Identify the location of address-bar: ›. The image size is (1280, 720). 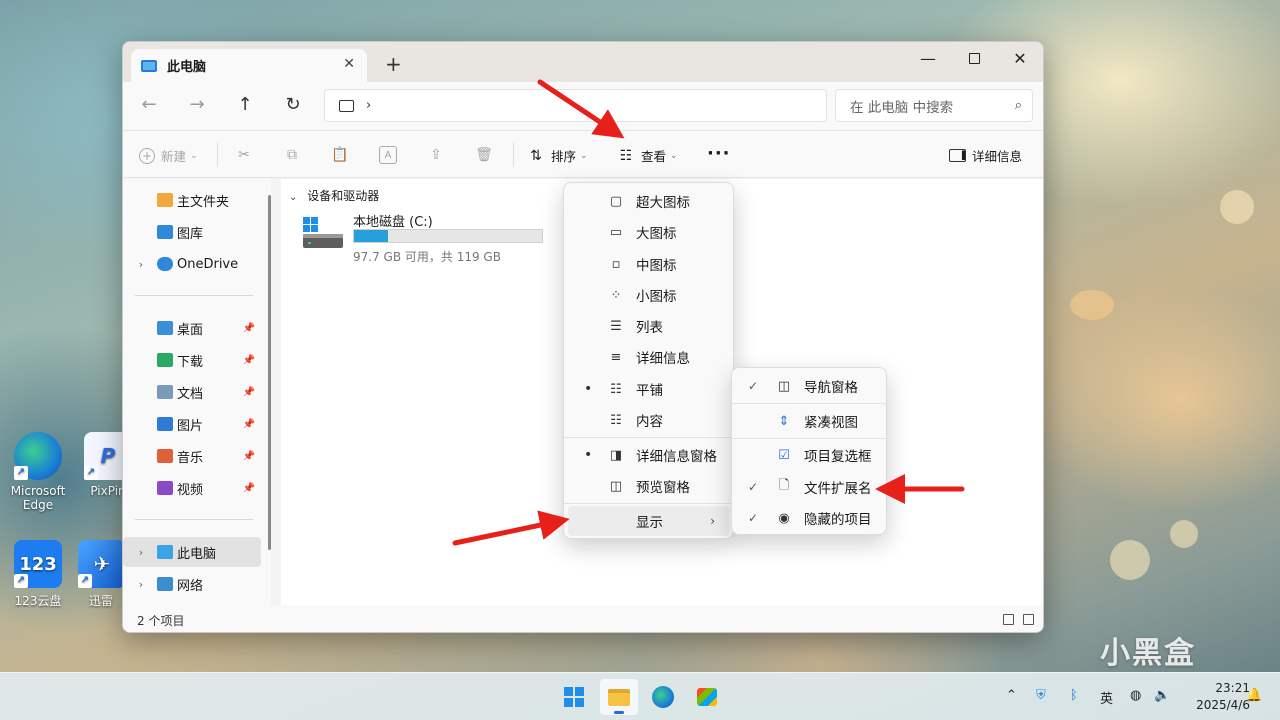
(575, 105).